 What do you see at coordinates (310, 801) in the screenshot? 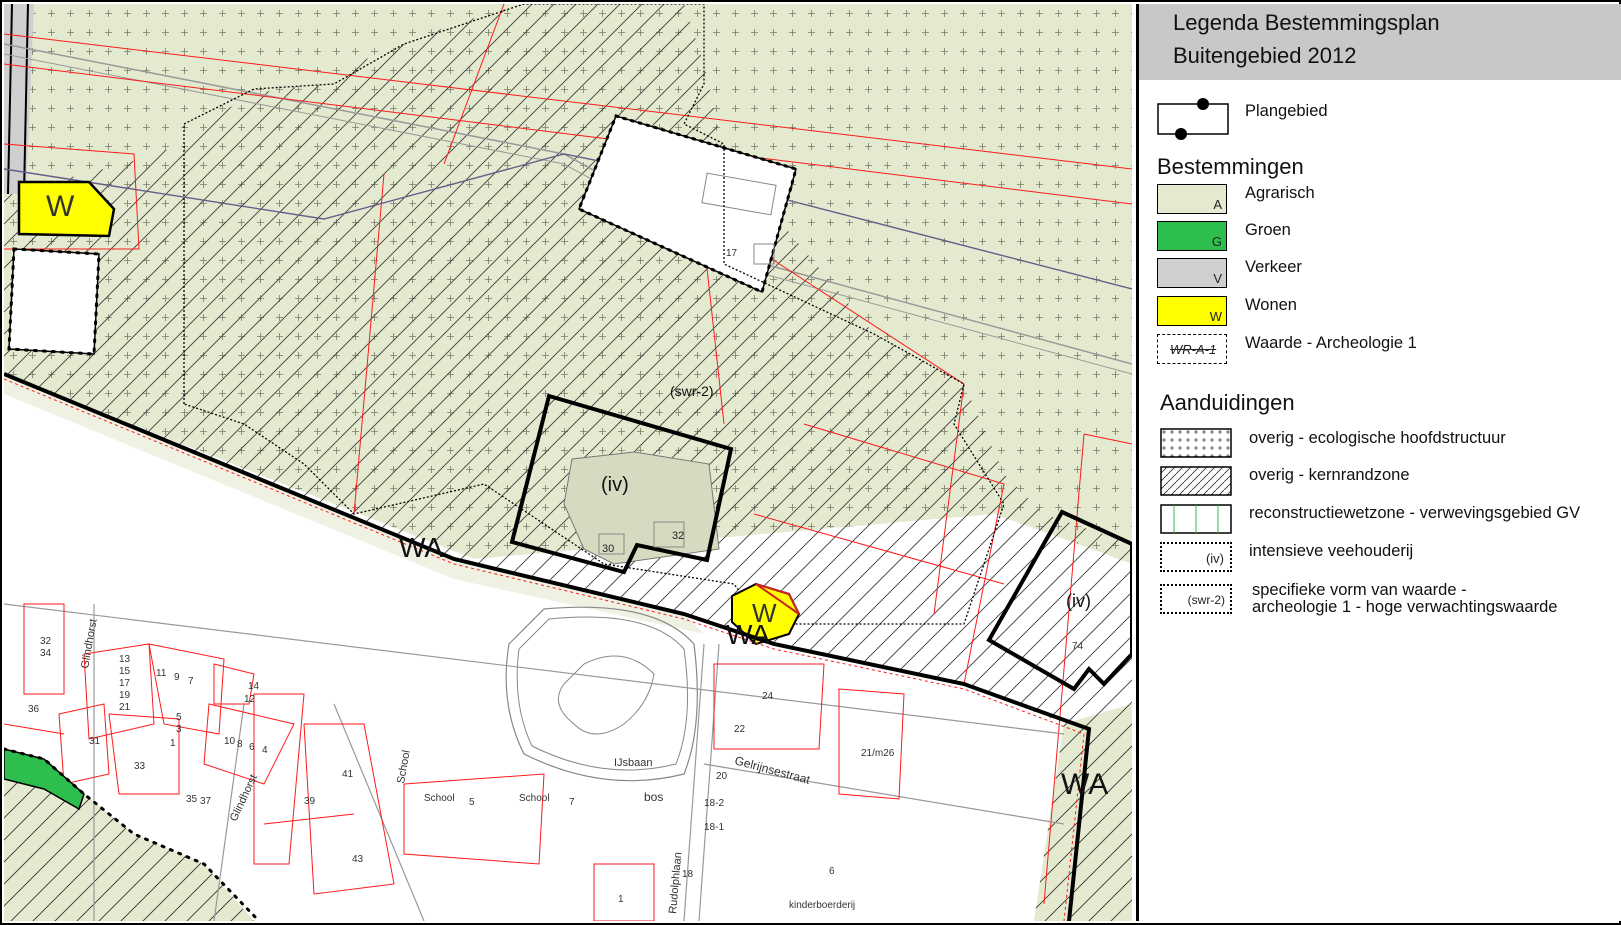
I see `svg-text: 39` at bounding box center [310, 801].